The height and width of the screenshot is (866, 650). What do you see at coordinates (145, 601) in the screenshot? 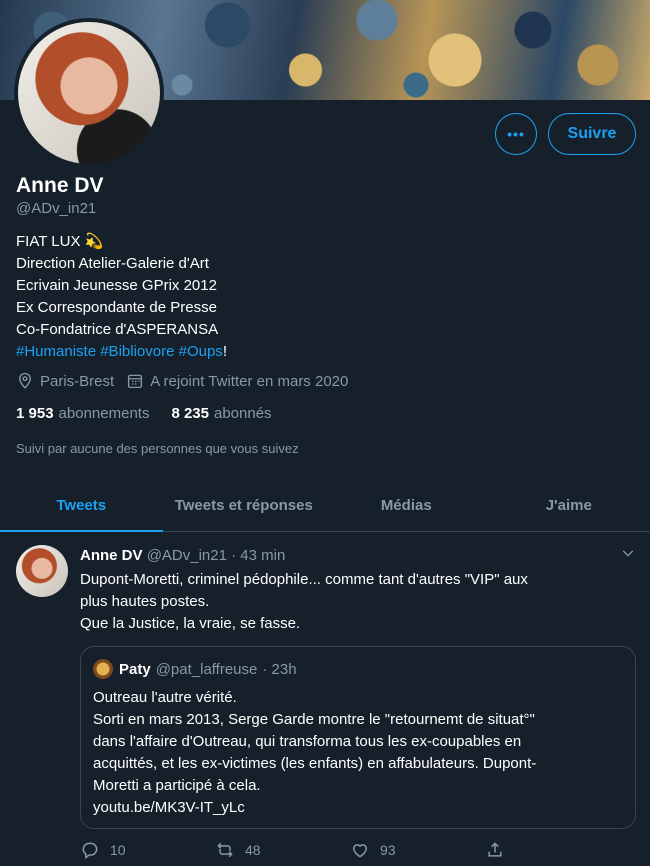
I see `tweet-line: plus hautes postes.` at bounding box center [145, 601].